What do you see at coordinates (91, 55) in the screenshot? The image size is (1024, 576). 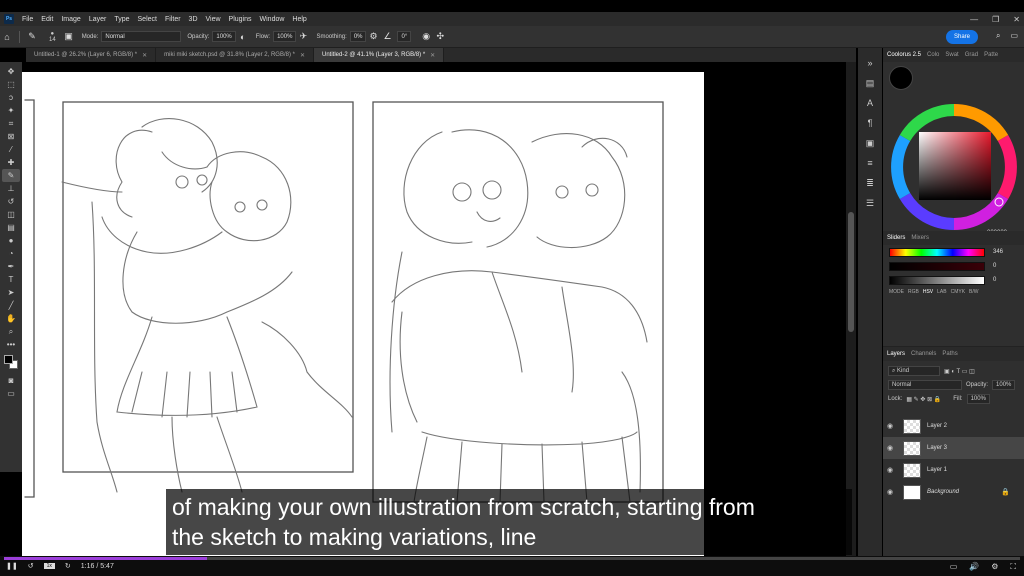 I see `tab-untitled-1: Untitled-1 @ 26.2% (Layer 6, RGB/8) * ✕` at bounding box center [91, 55].